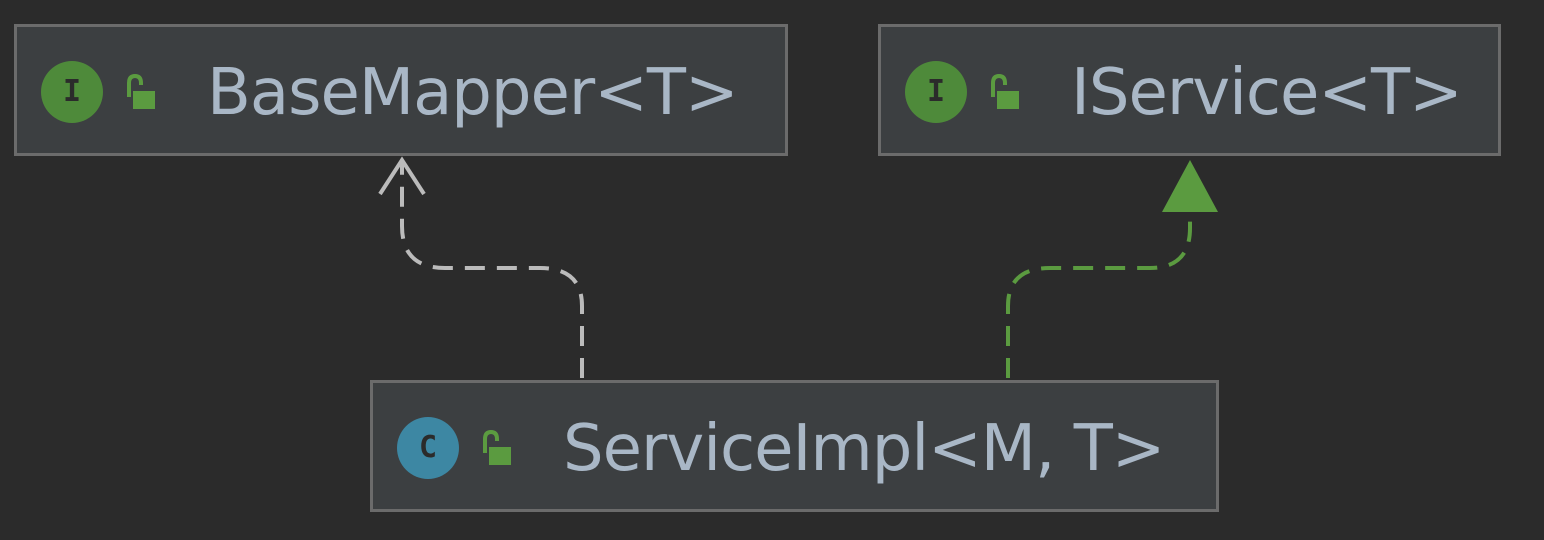 Image resolution: width=1544 pixels, height=540 pixels. Describe the element at coordinates (492, 269) in the screenshot. I see `dependency-edge-serviceimpl-basemapper` at that location.